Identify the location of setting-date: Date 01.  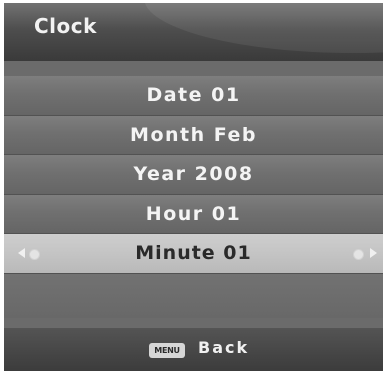
(193, 96).